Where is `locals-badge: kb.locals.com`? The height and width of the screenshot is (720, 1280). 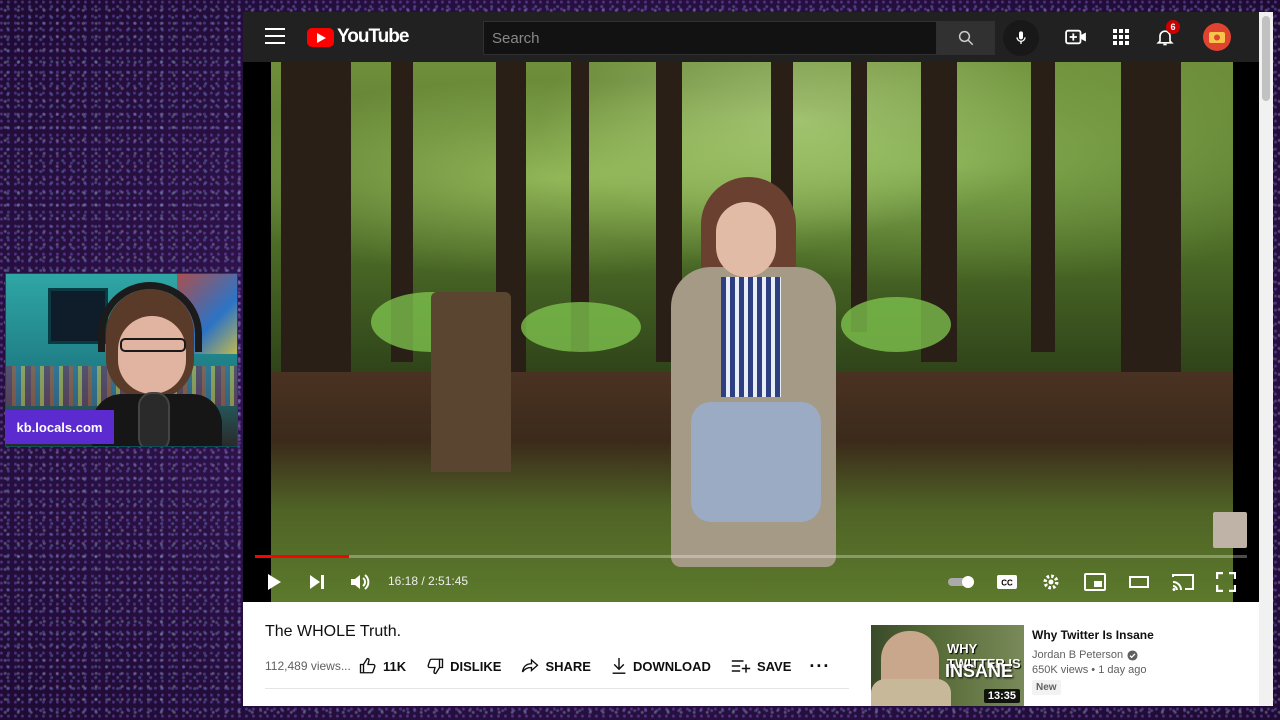 locals-badge: kb.locals.com is located at coordinates (59, 427).